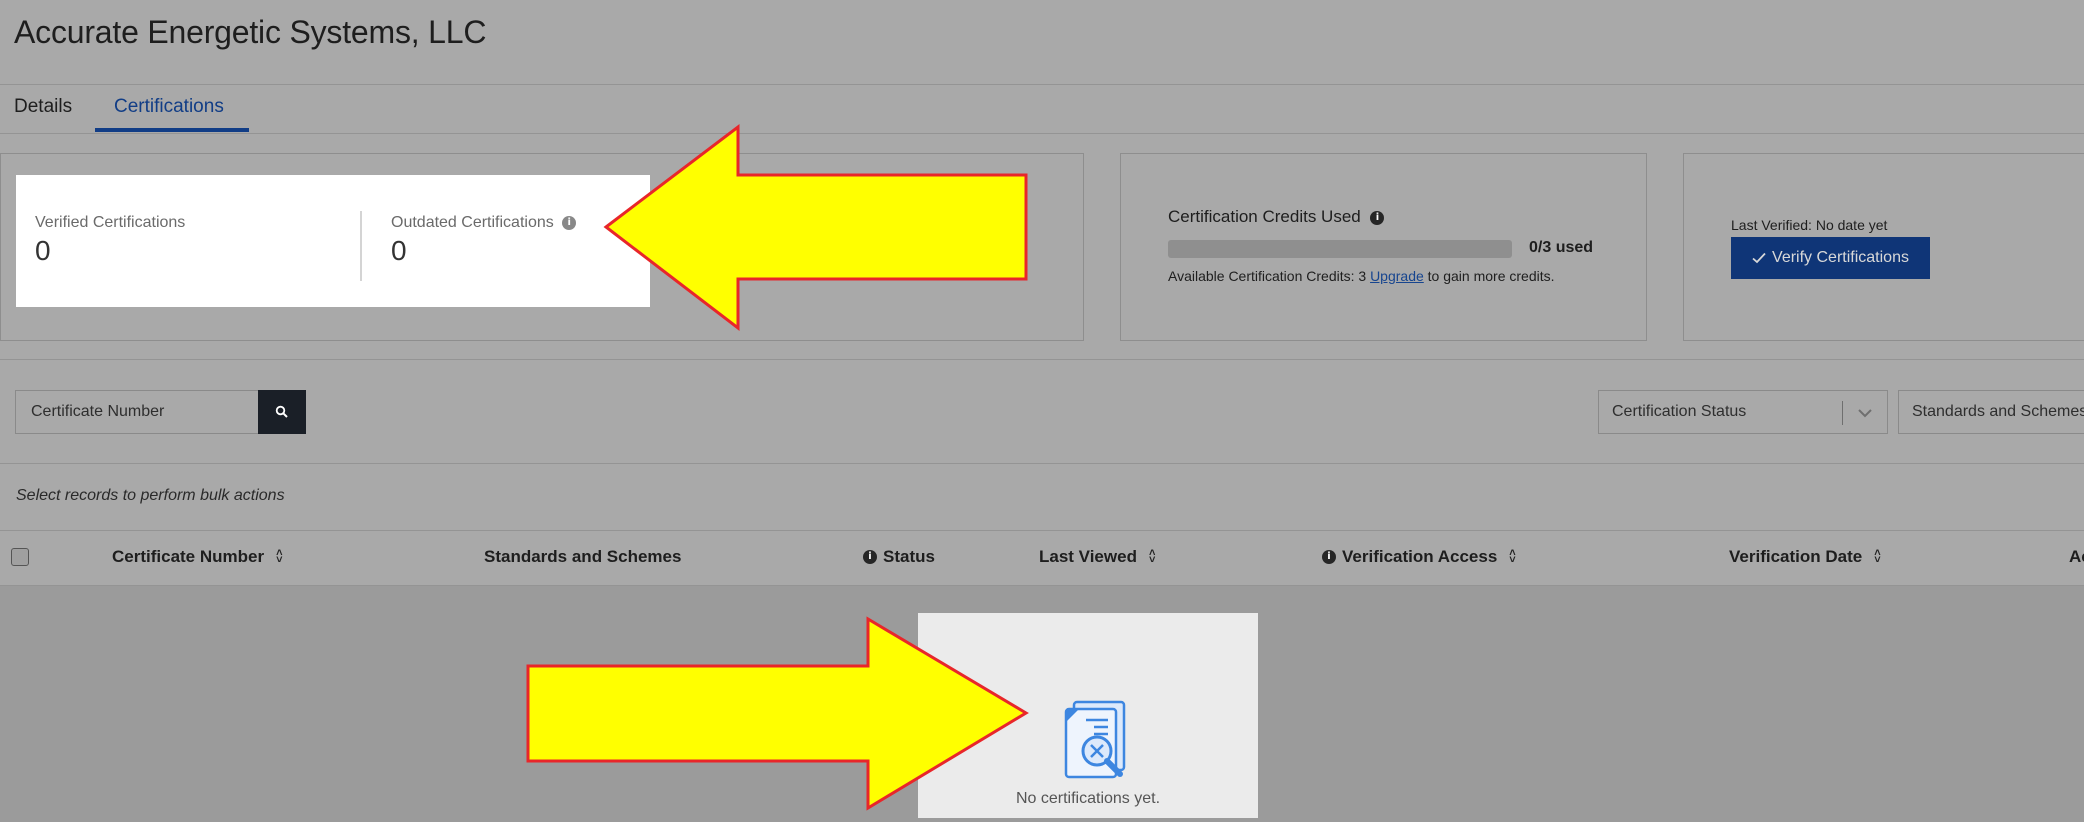 This screenshot has width=2084, height=822. What do you see at coordinates (777, 713) in the screenshot?
I see `right-pointing-arrow` at bounding box center [777, 713].